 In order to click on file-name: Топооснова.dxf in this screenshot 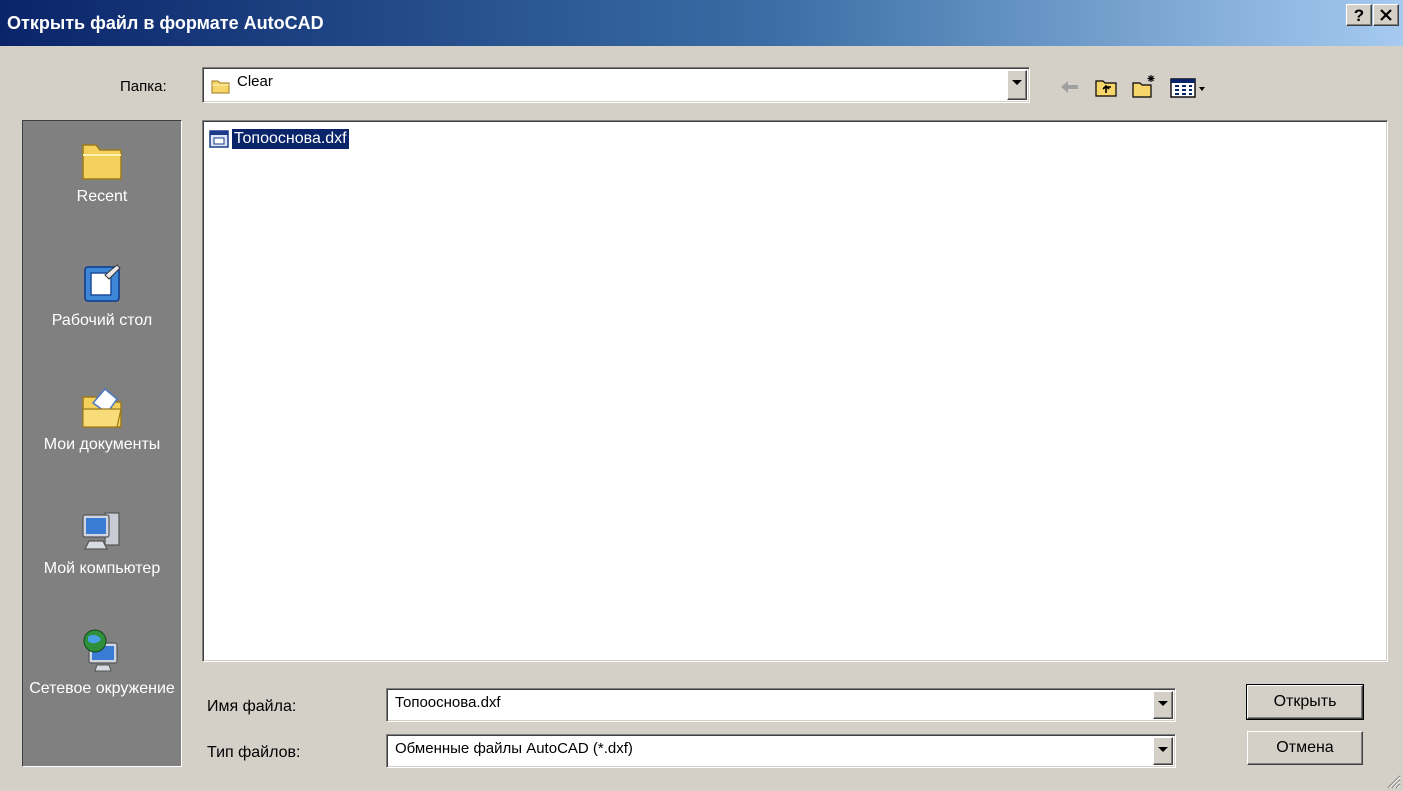, I will do `click(290, 139)`.